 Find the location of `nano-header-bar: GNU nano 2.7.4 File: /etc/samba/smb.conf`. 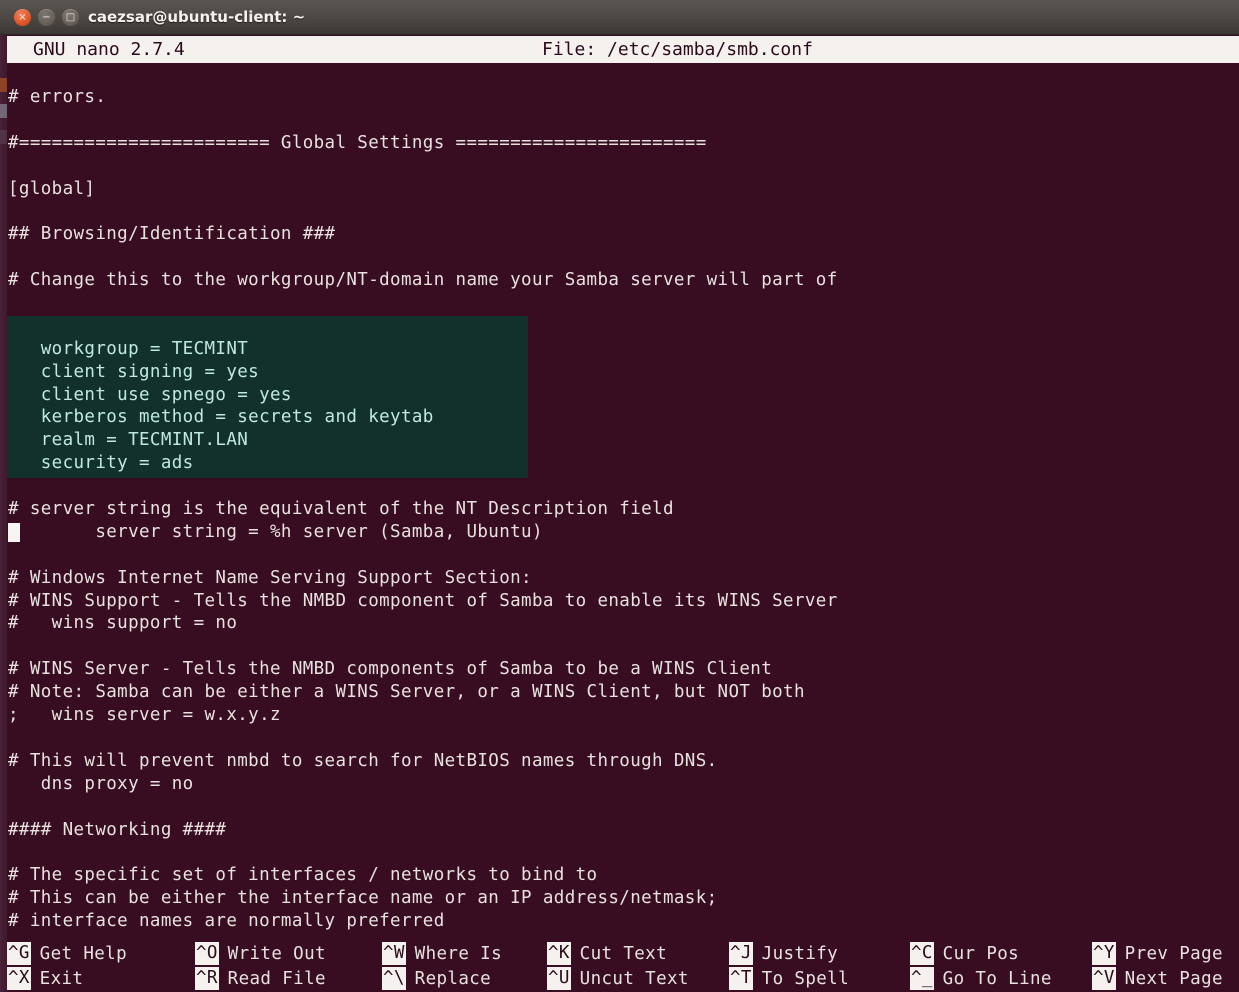

nano-header-bar: GNU nano 2.7.4 File: /etc/samba/smb.conf is located at coordinates (623, 49).